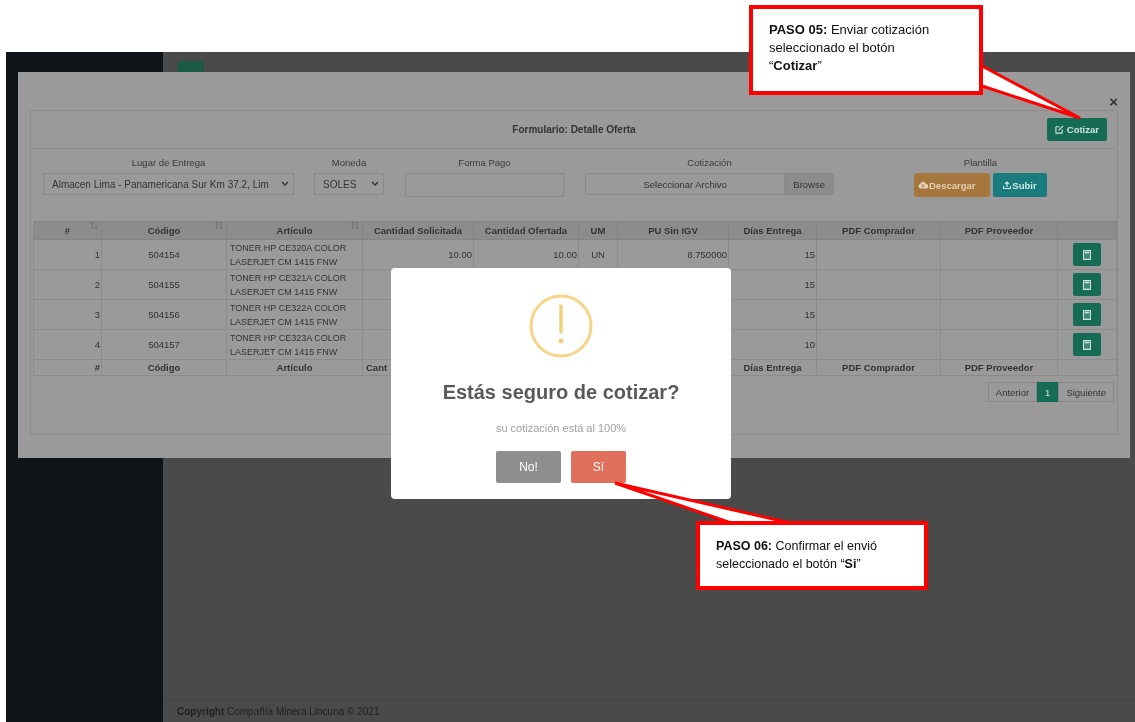 The width and height of the screenshot is (1135, 722). What do you see at coordinates (97, 254) in the screenshot?
I see `table-cell: 1` at bounding box center [97, 254].